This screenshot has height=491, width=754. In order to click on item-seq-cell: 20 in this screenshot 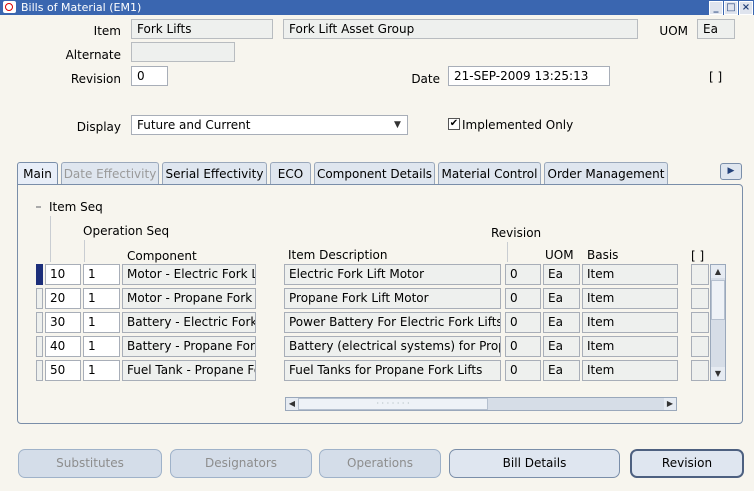, I will do `click(63, 298)`.